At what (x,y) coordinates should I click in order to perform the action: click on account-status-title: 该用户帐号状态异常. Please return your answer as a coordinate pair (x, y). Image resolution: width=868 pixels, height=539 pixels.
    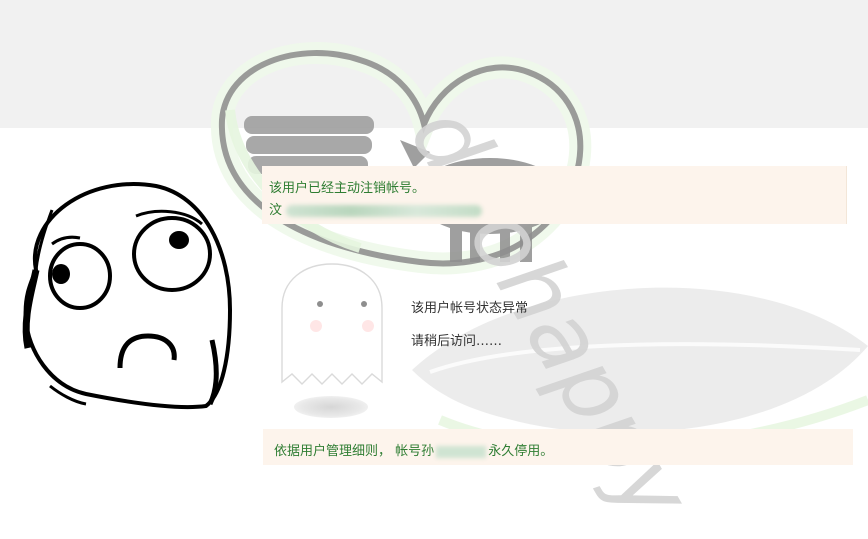
    Looking at the image, I should click on (470, 308).